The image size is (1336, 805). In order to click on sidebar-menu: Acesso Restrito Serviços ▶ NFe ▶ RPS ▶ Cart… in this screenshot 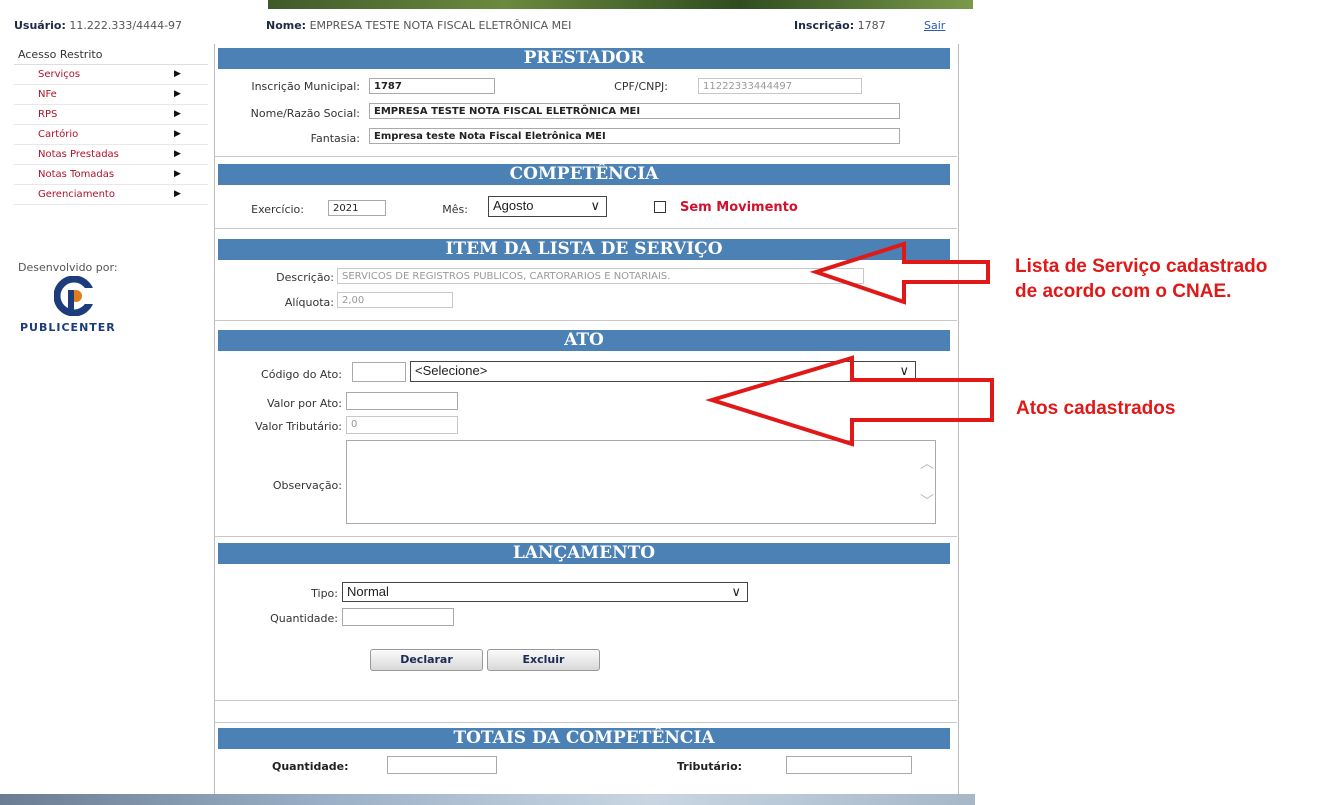, I will do `click(111, 125)`.